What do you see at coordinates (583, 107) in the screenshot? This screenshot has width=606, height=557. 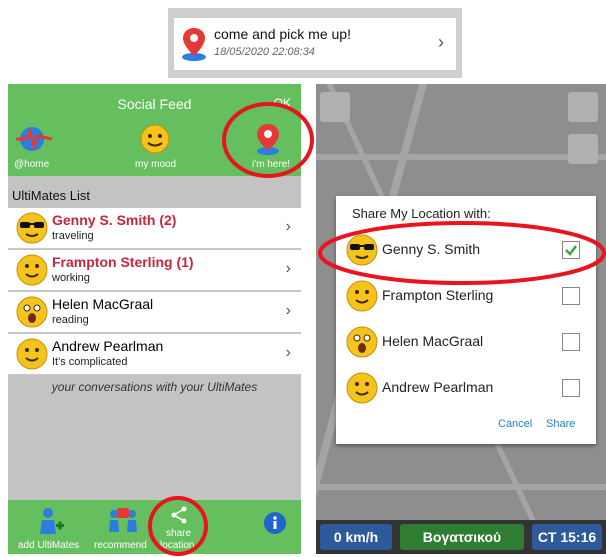 I see `map-settings-button` at bounding box center [583, 107].